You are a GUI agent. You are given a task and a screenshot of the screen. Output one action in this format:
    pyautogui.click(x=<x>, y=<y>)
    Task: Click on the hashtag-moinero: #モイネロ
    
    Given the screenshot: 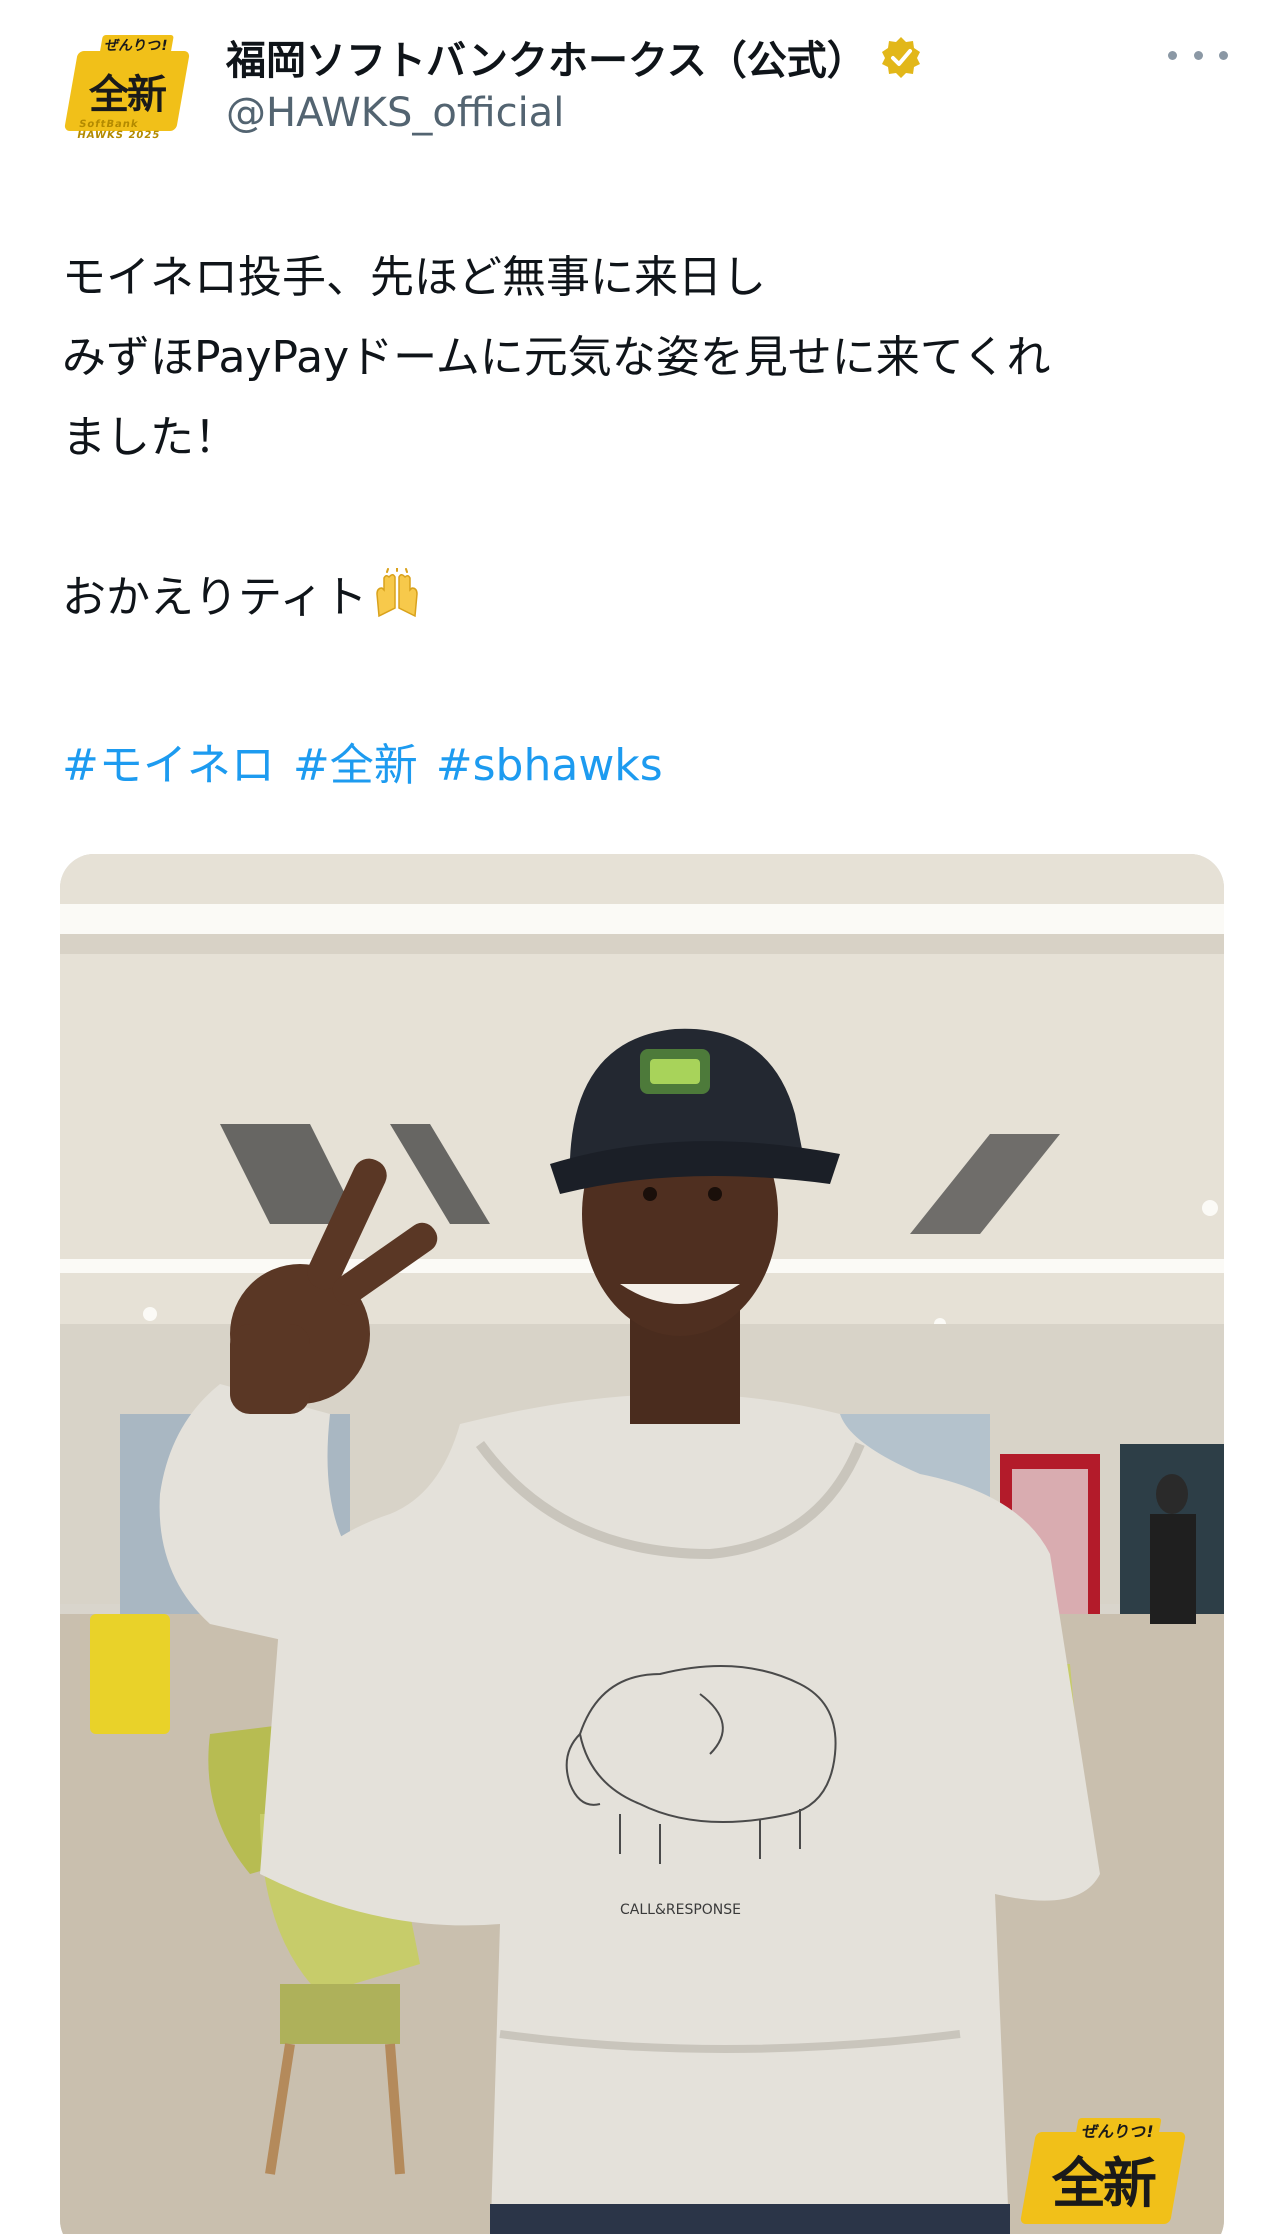 What is the action you would take?
    pyautogui.click(x=168, y=765)
    